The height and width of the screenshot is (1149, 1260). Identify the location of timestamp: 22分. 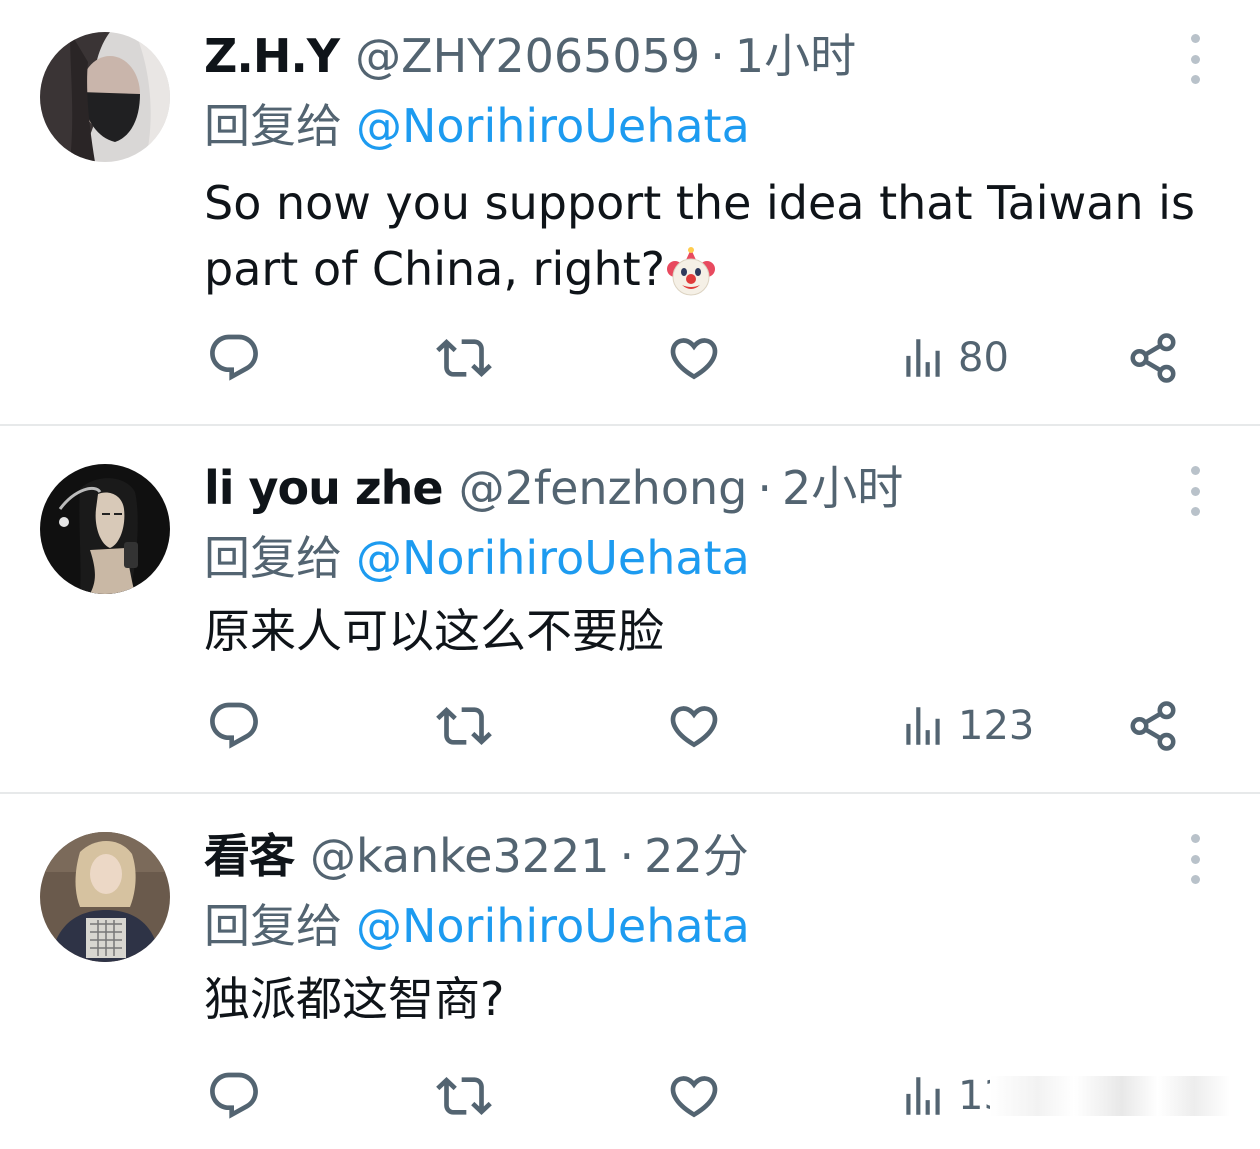
(696, 856).